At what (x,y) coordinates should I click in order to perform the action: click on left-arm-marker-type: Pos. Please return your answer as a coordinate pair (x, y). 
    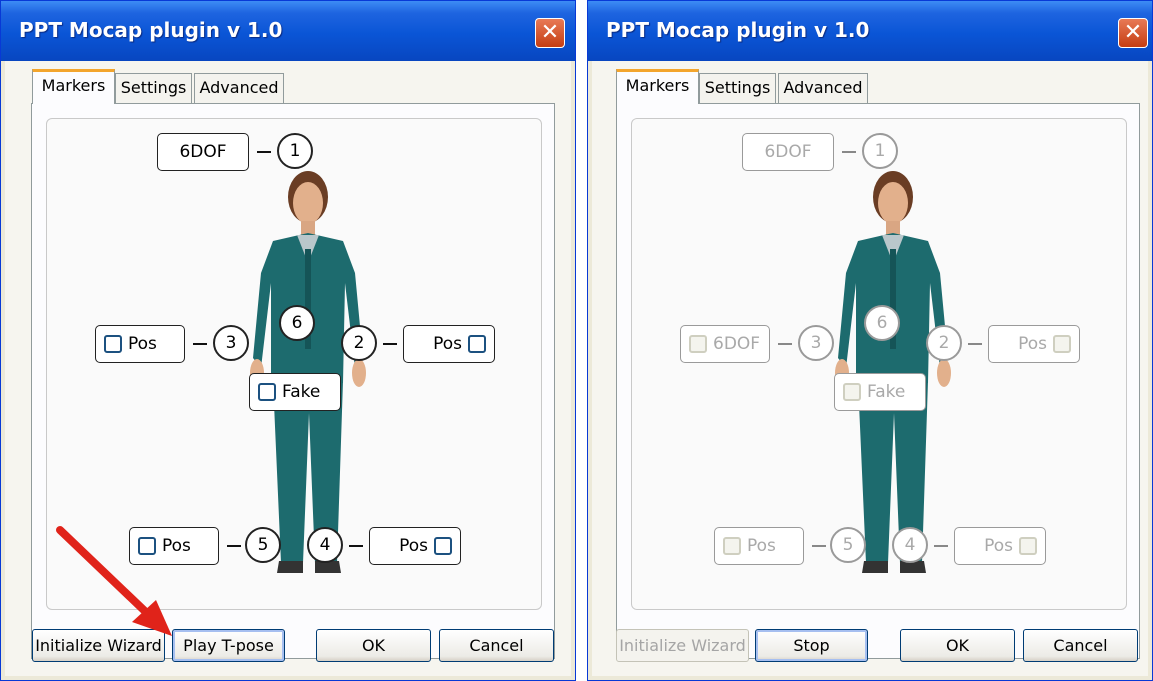
    Looking at the image, I should click on (140, 344).